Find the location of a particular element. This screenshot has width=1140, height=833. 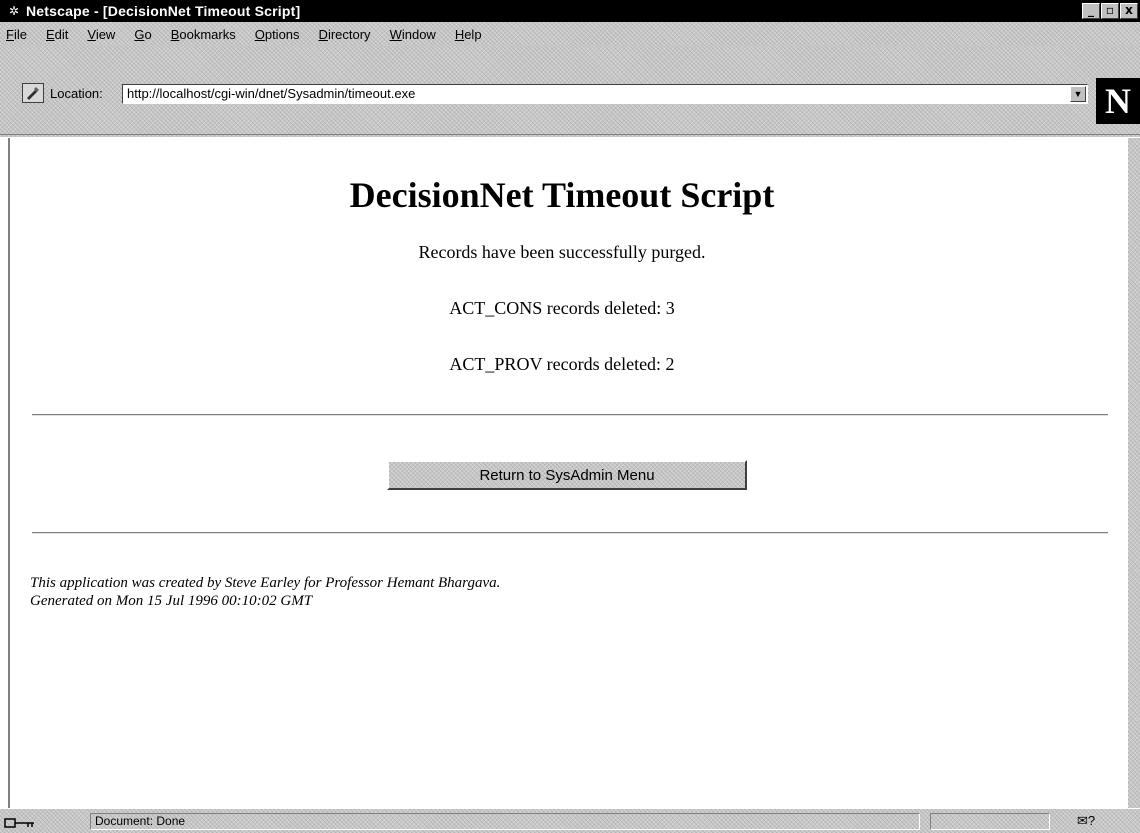

menu-view: View is located at coordinates (101, 34).